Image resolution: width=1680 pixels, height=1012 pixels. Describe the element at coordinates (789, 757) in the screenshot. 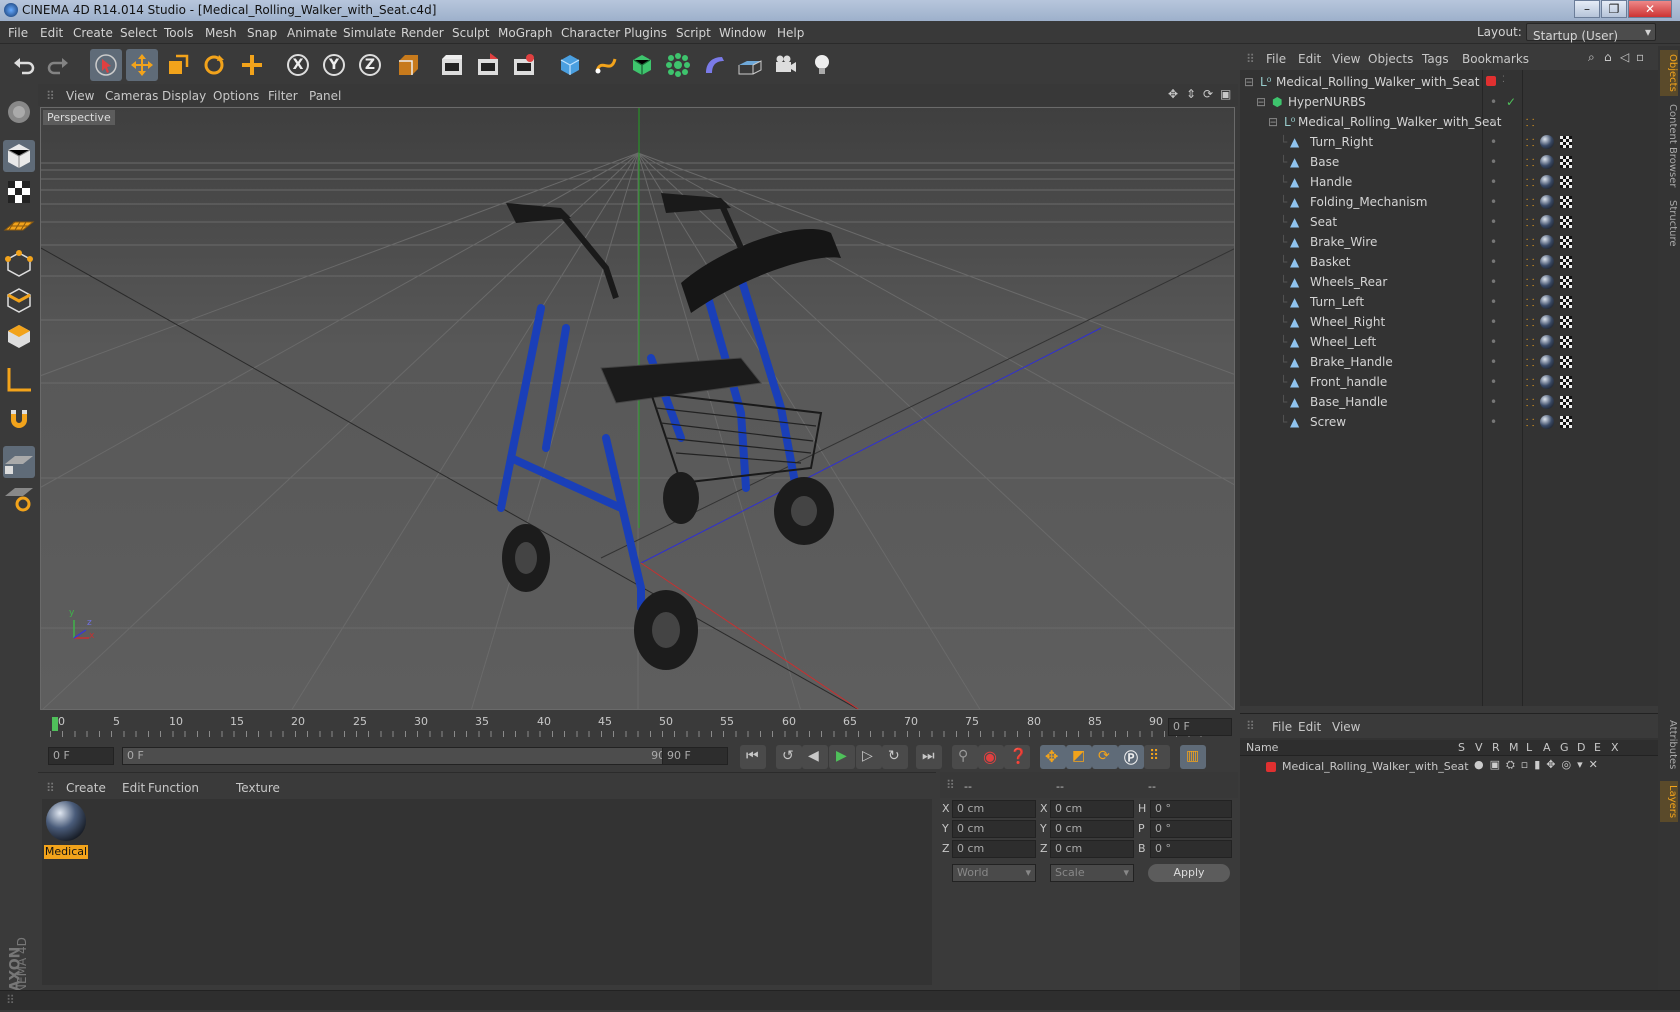

I see `prev-key-button: ↺` at that location.